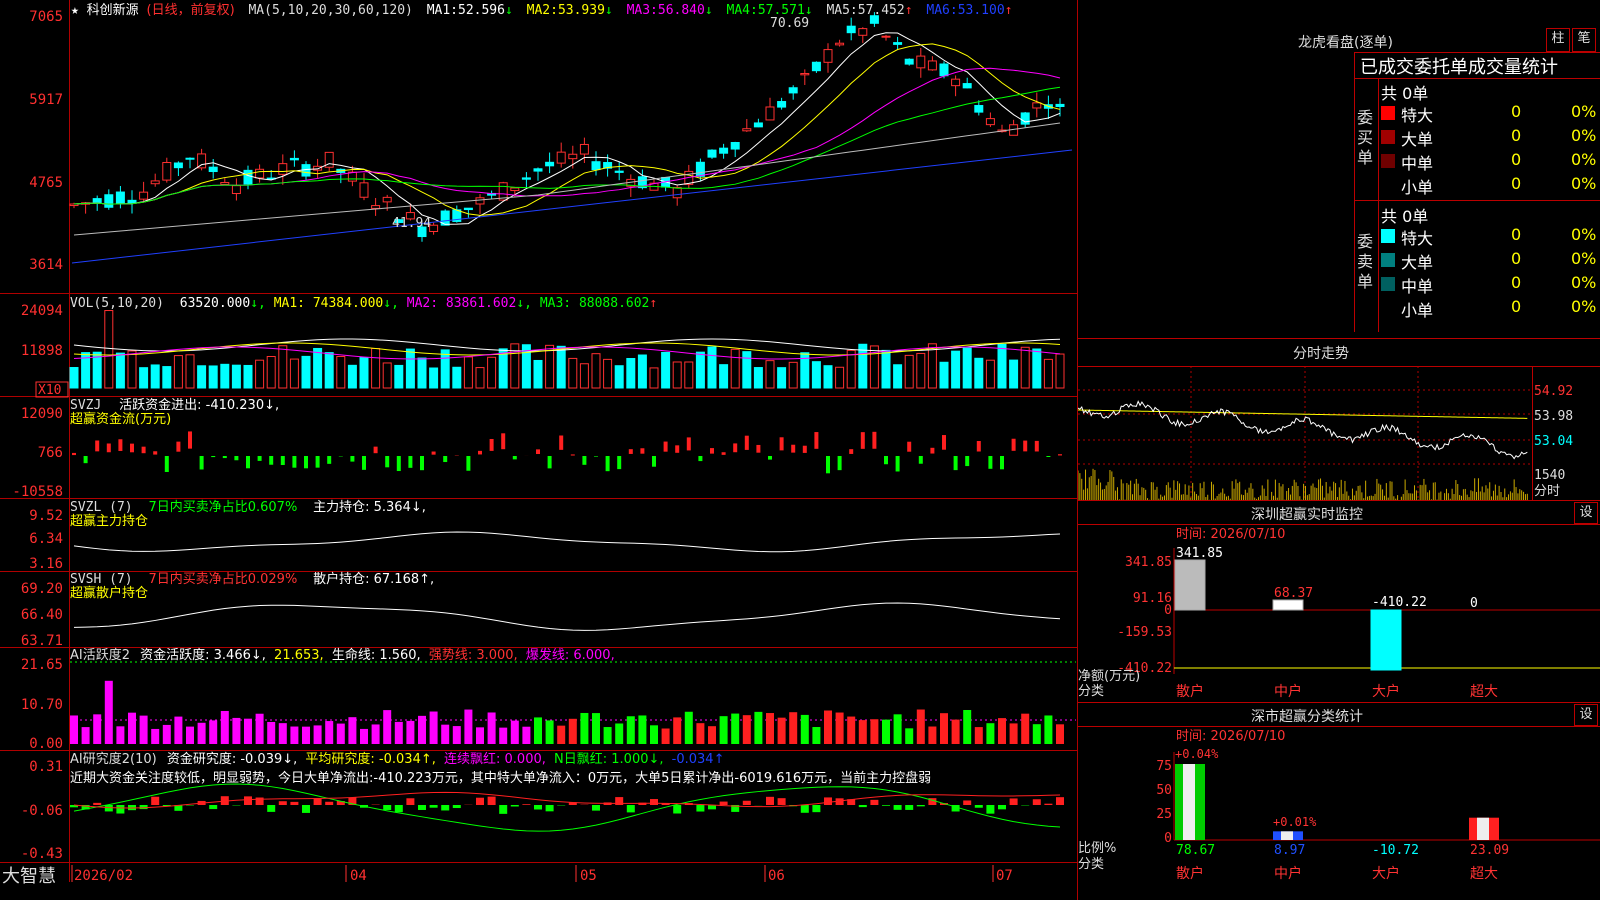  I want to click on monitor-category: 大户, so click(1386, 691).